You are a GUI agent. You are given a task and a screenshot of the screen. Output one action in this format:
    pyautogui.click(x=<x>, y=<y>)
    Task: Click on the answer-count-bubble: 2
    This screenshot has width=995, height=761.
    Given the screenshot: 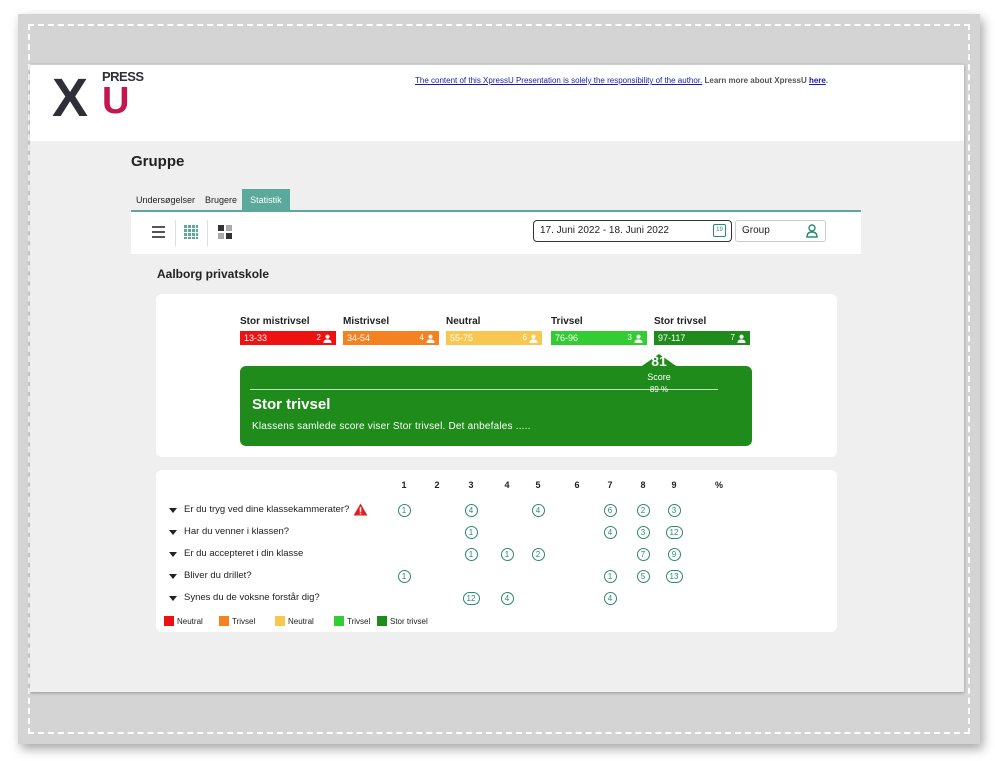 What is the action you would take?
    pyautogui.click(x=643, y=510)
    